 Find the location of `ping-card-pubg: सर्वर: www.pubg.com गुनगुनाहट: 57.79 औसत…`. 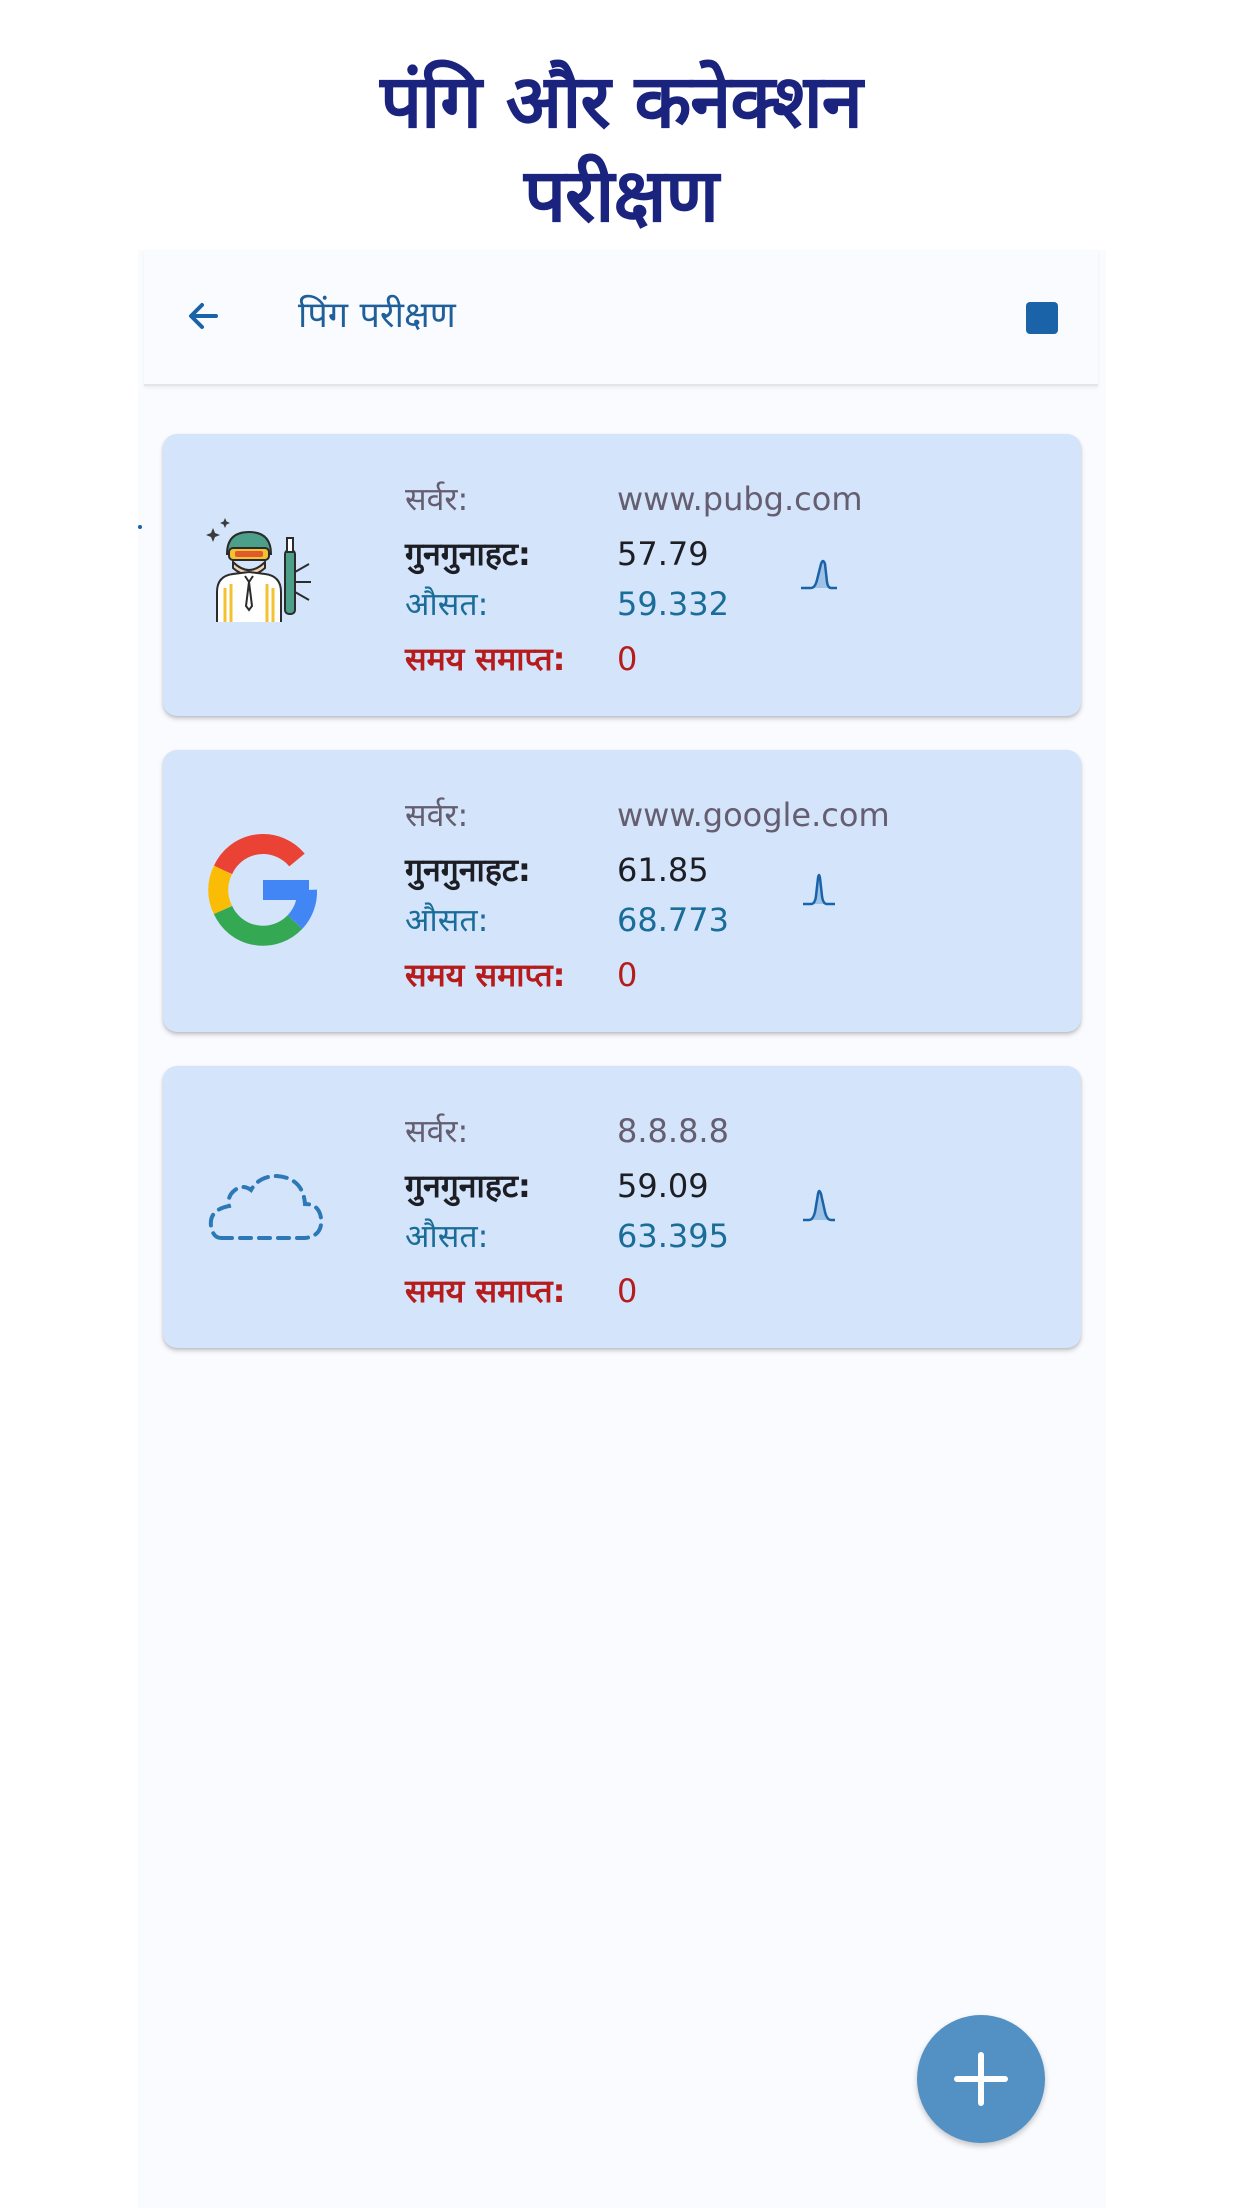

ping-card-pubg: सर्वर: www.pubg.com गुनगुनाहट: 57.79 औसत… is located at coordinates (622, 575).